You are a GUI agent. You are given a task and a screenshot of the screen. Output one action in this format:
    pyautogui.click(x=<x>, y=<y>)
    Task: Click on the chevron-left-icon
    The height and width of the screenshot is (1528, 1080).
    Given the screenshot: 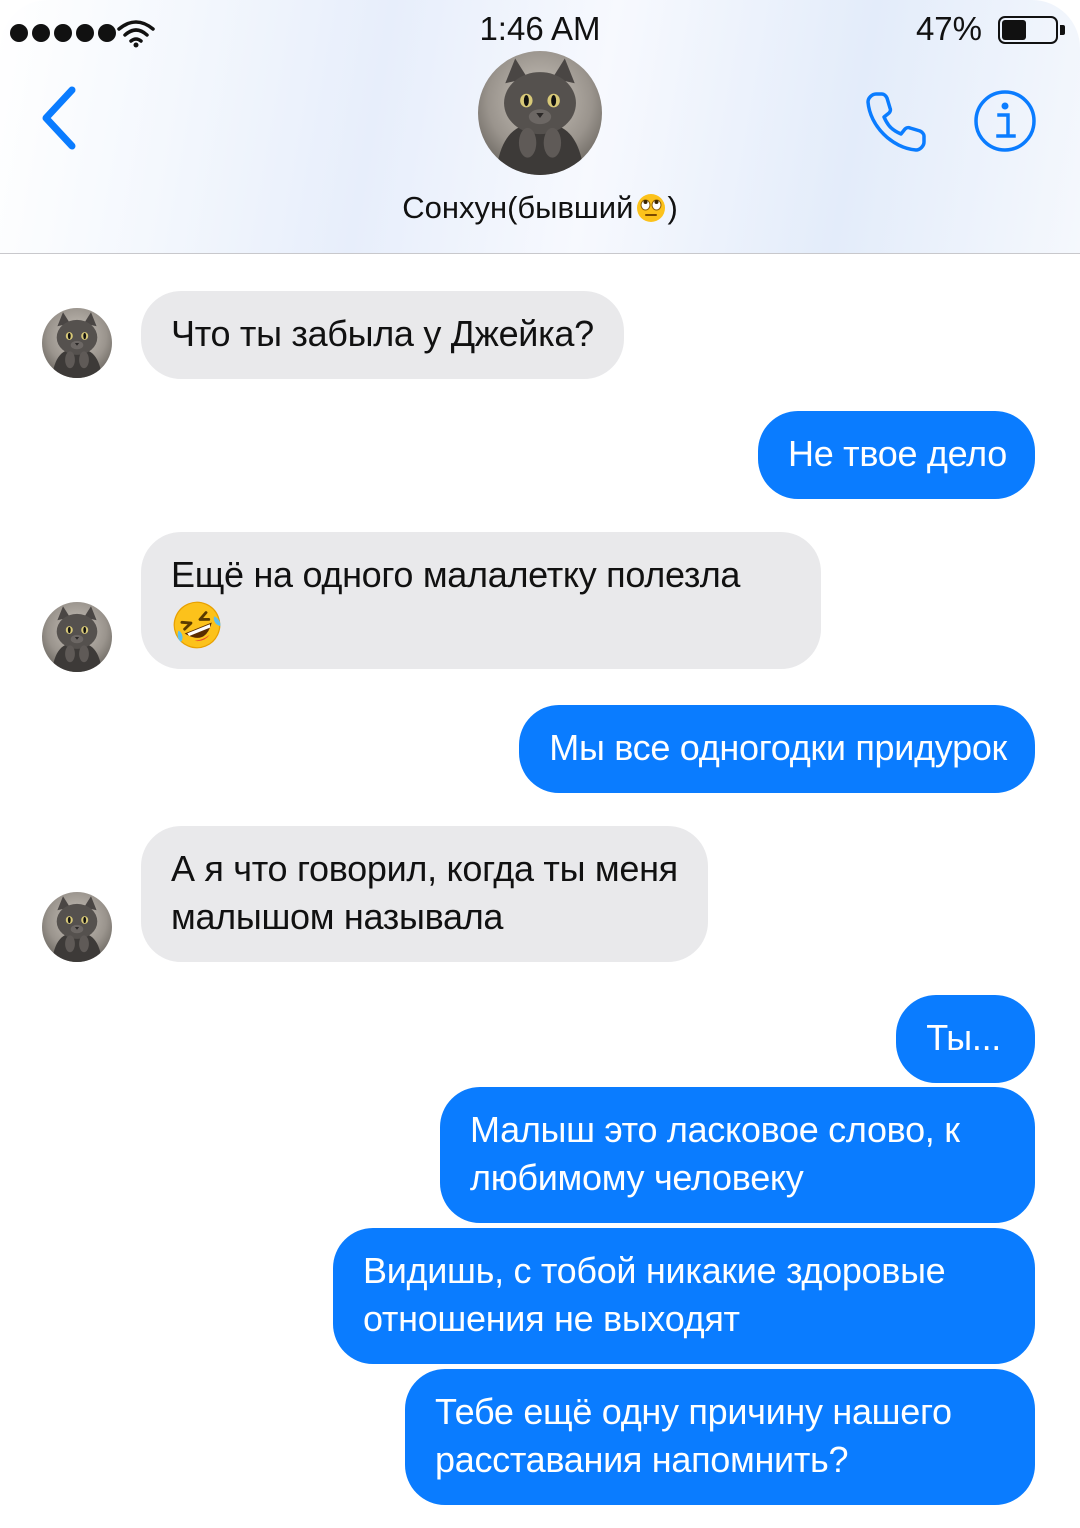 What is the action you would take?
    pyautogui.click(x=62, y=118)
    